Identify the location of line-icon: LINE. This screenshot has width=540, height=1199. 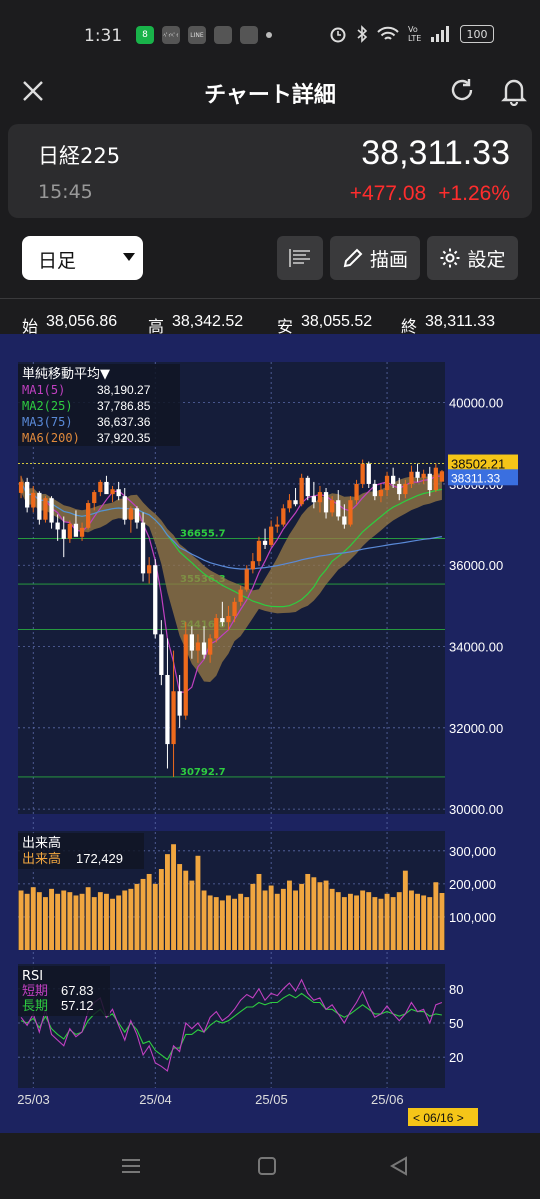
(197, 35).